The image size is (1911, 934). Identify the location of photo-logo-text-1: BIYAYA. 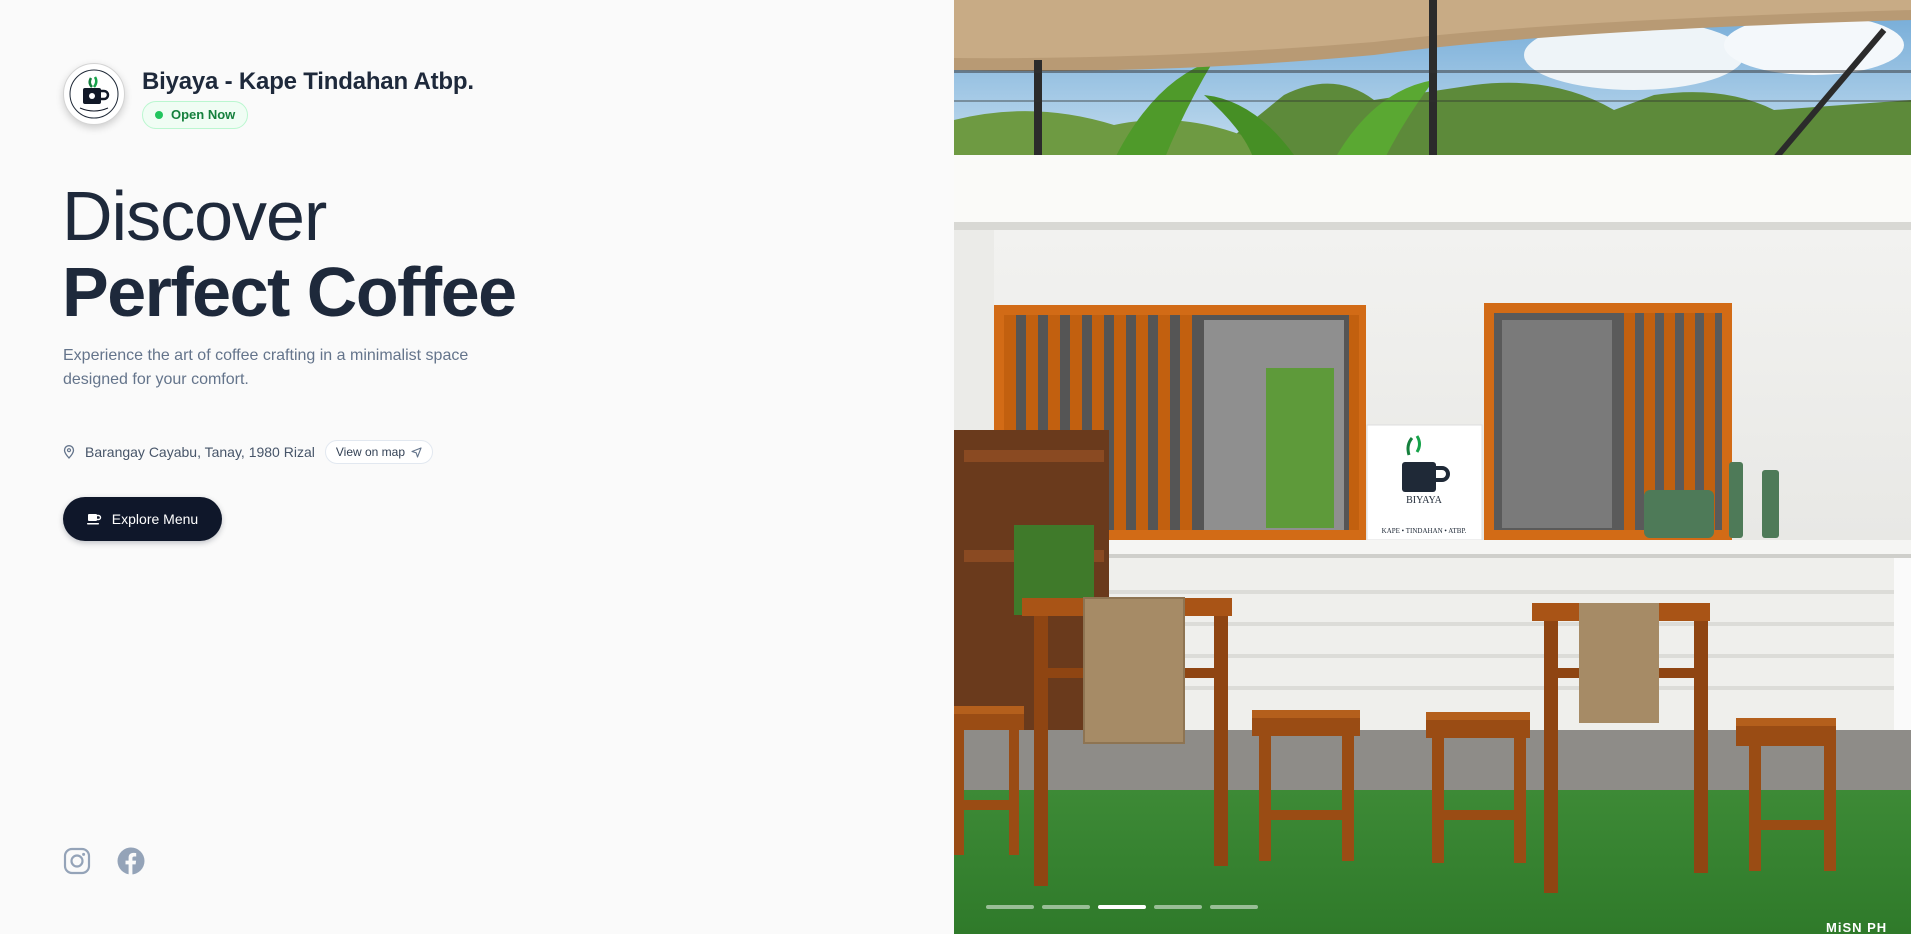
(1424, 500).